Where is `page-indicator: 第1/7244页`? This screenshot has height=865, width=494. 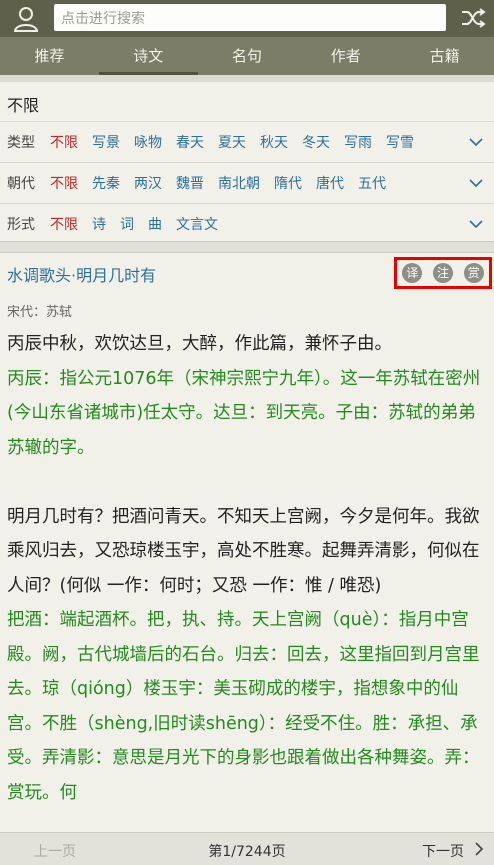 page-indicator: 第1/7244页 is located at coordinates (247, 852).